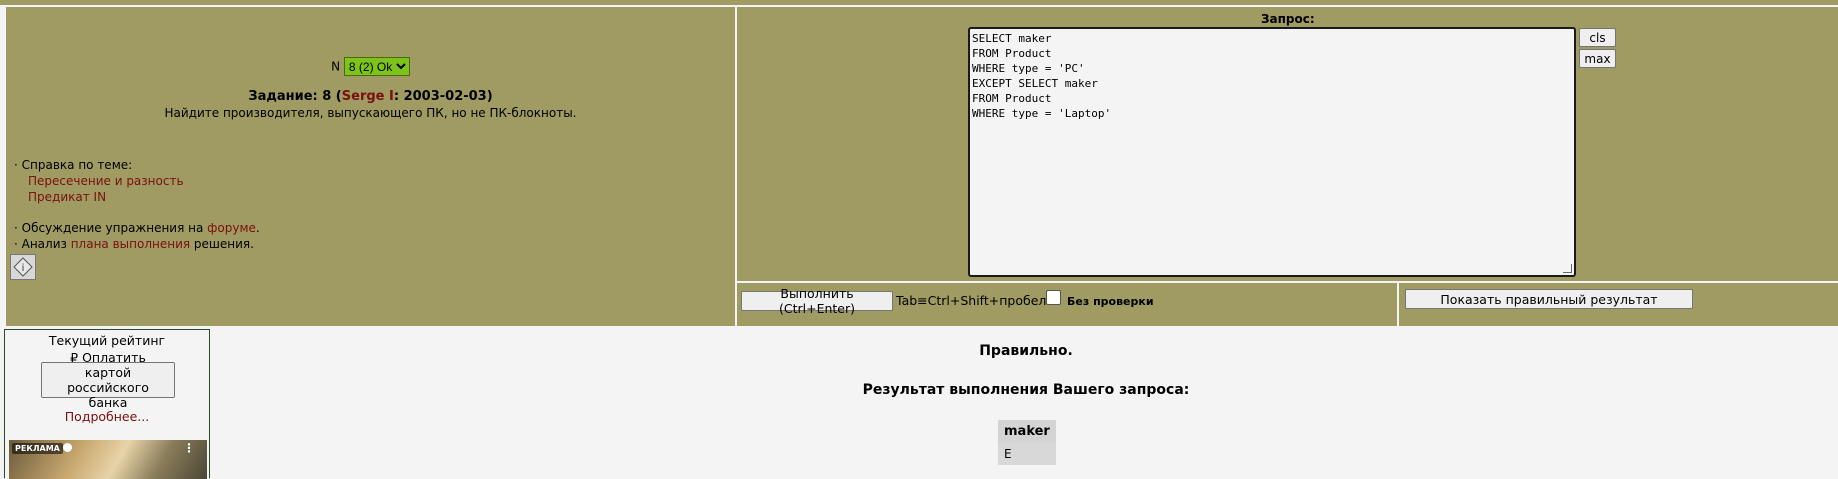 Image resolution: width=1838 pixels, height=479 pixels. Describe the element at coordinates (817, 301) in the screenshot. I see `run-button: Выполнить (Ctrl+Enter)` at that location.